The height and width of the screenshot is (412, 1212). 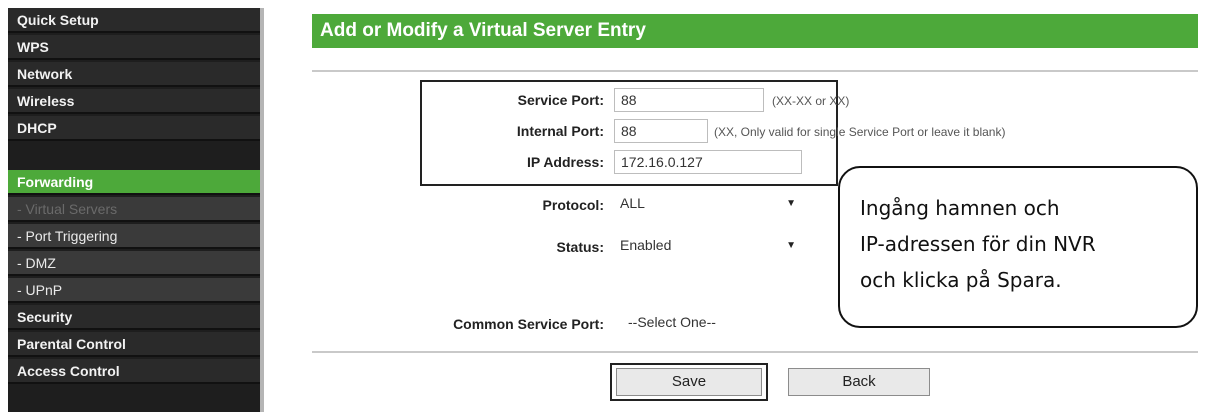 I want to click on service-port-label: Service Port:, so click(x=560, y=100).